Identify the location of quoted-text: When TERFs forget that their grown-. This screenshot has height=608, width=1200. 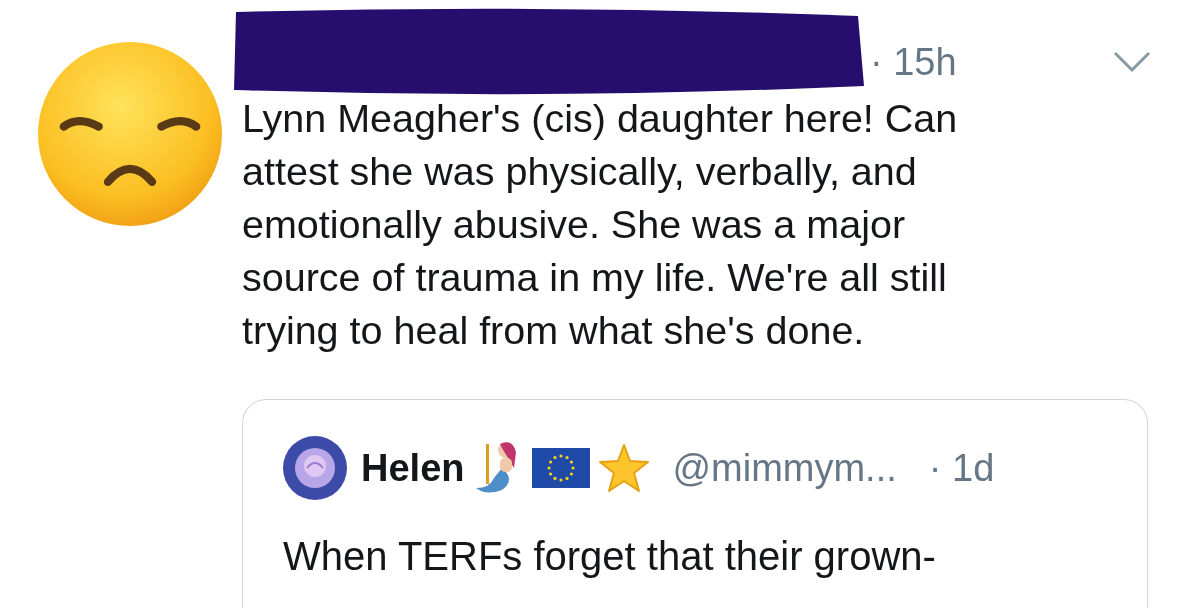
(610, 556).